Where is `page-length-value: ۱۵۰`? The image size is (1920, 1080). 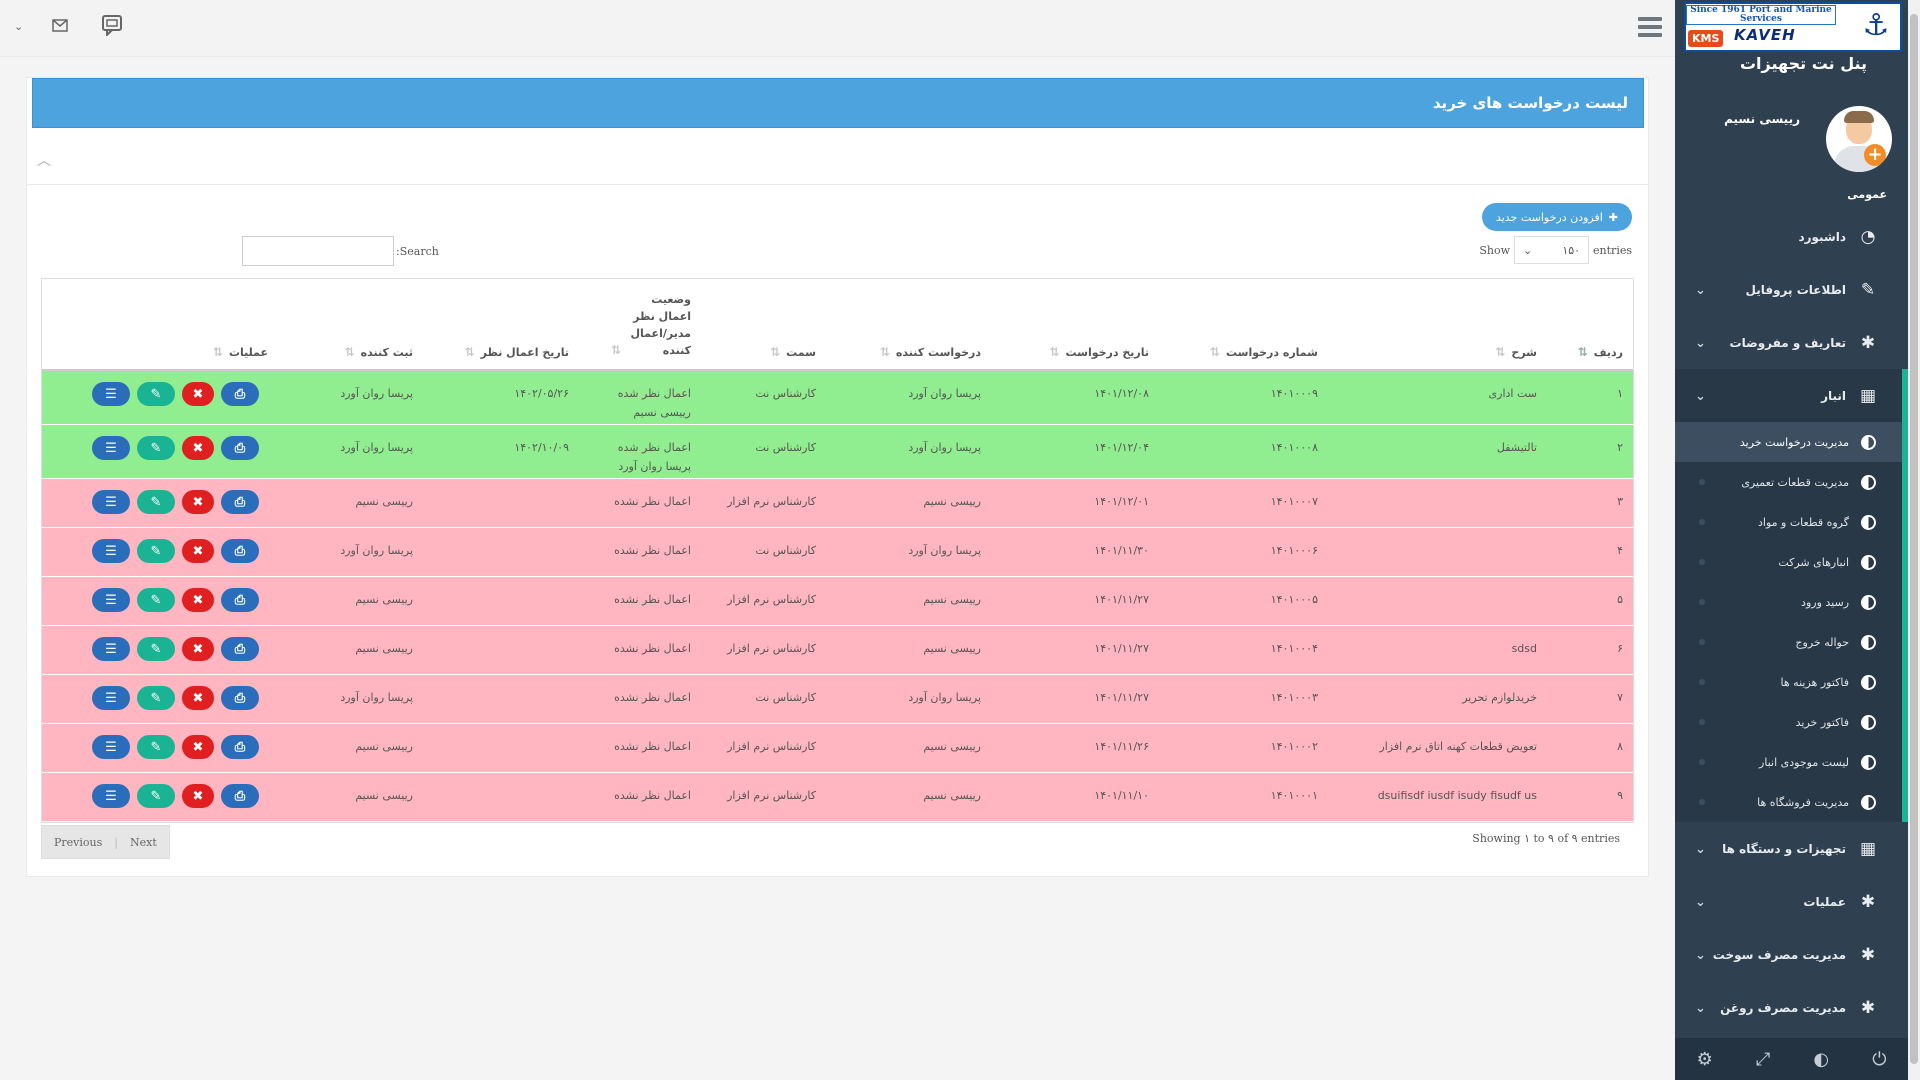 page-length-value: ۱۵۰ is located at coordinates (1571, 250).